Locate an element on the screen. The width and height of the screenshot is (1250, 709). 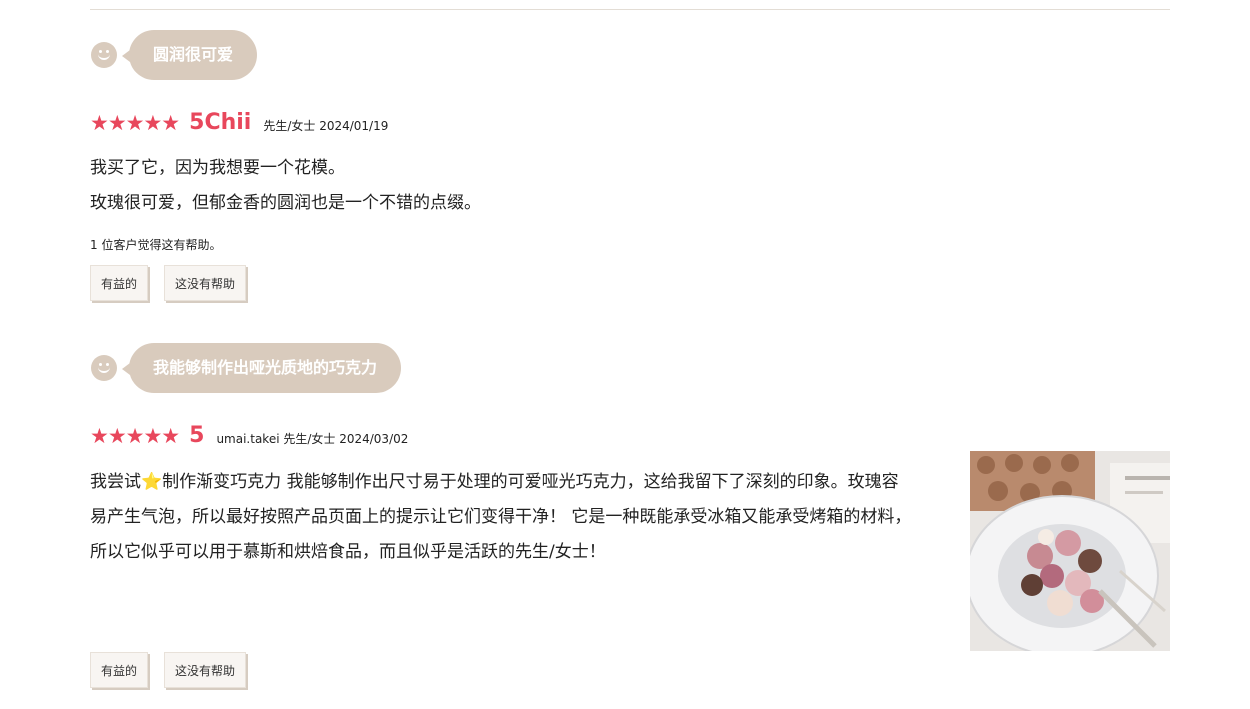
review-meta-row: ★★★★★ 5Chii 先生/女士 2024/01/19 is located at coordinates (239, 123).